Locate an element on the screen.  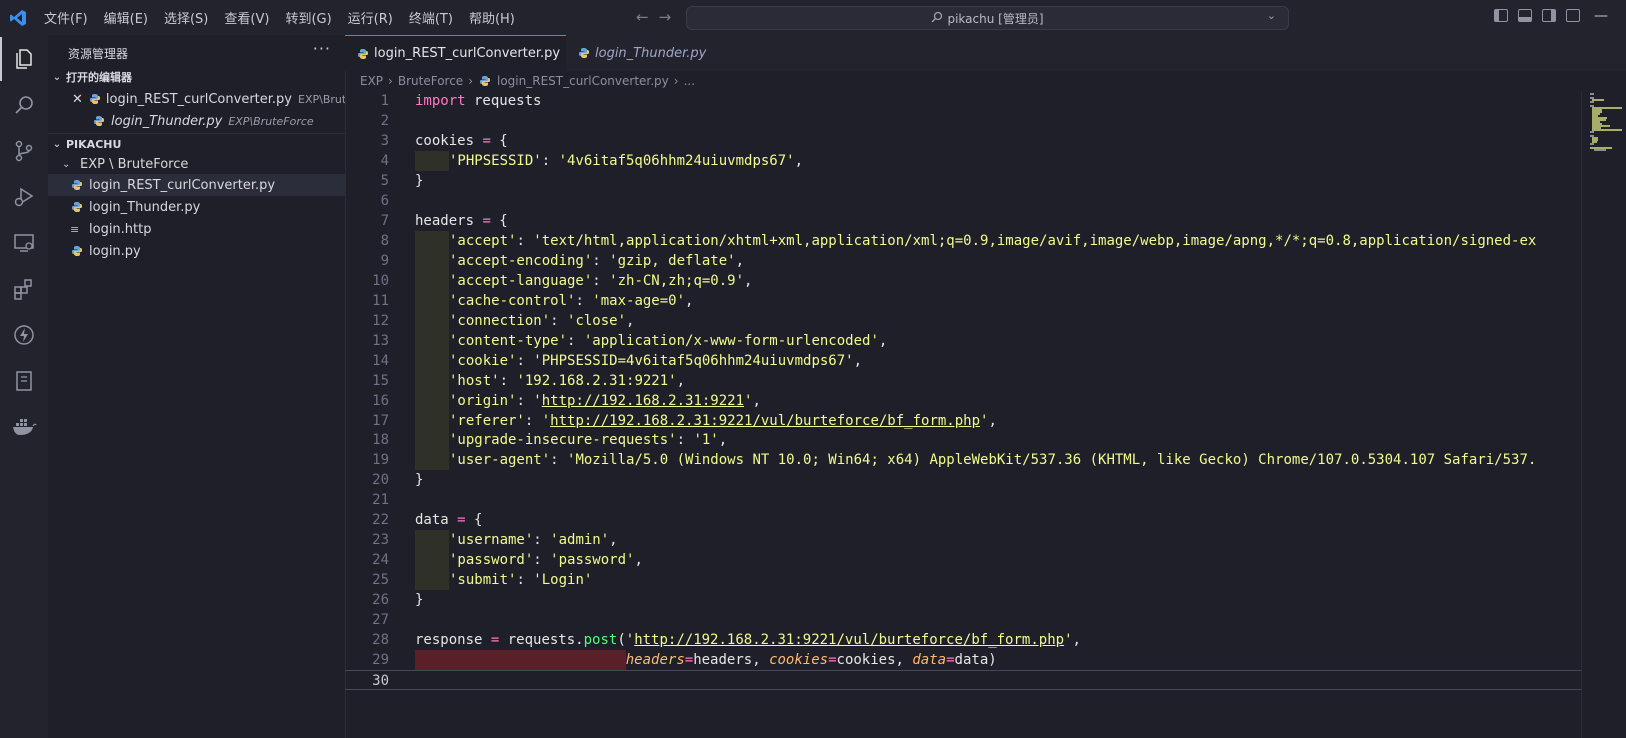
search-icon is located at coordinates (24, 105).